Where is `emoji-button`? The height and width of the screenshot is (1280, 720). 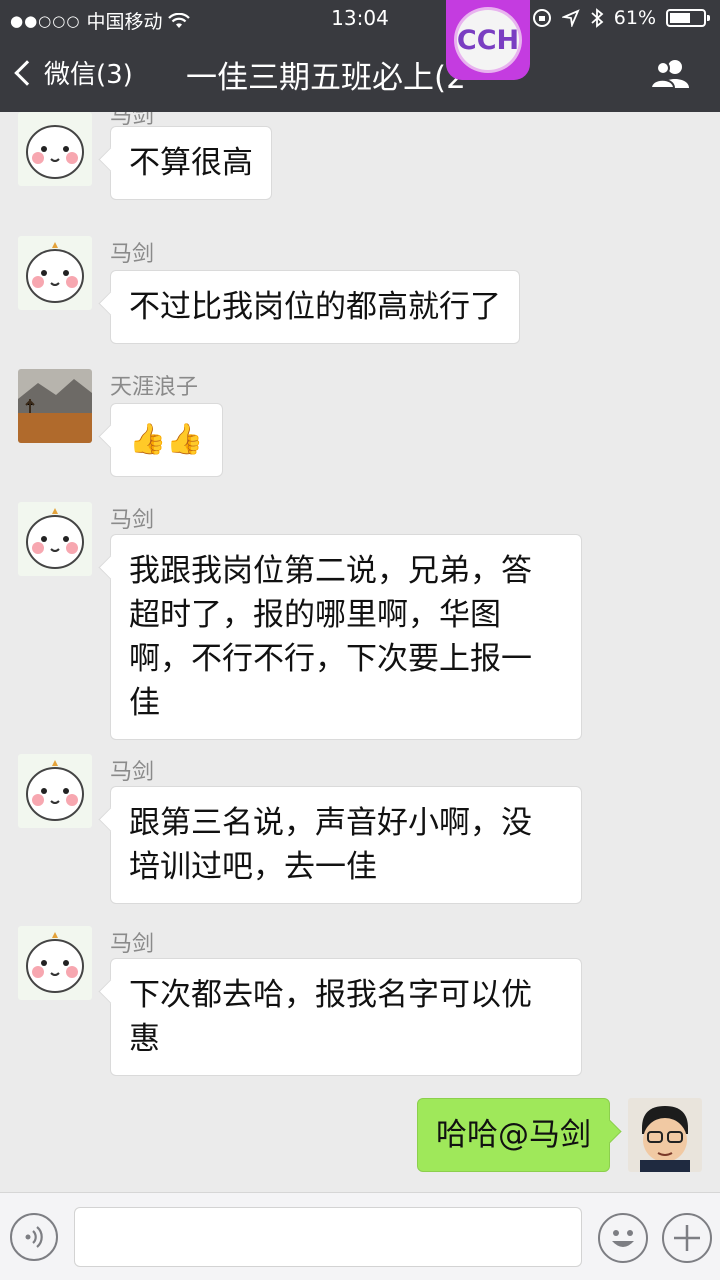 emoji-button is located at coordinates (623, 1238).